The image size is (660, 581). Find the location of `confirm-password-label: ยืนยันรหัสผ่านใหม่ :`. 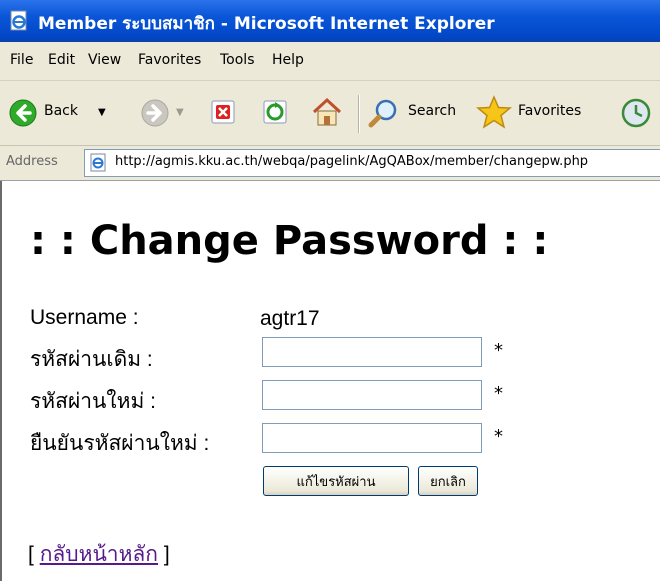

confirm-password-label: ยืนยันรหัสผ่านใหม่ : is located at coordinates (120, 443).